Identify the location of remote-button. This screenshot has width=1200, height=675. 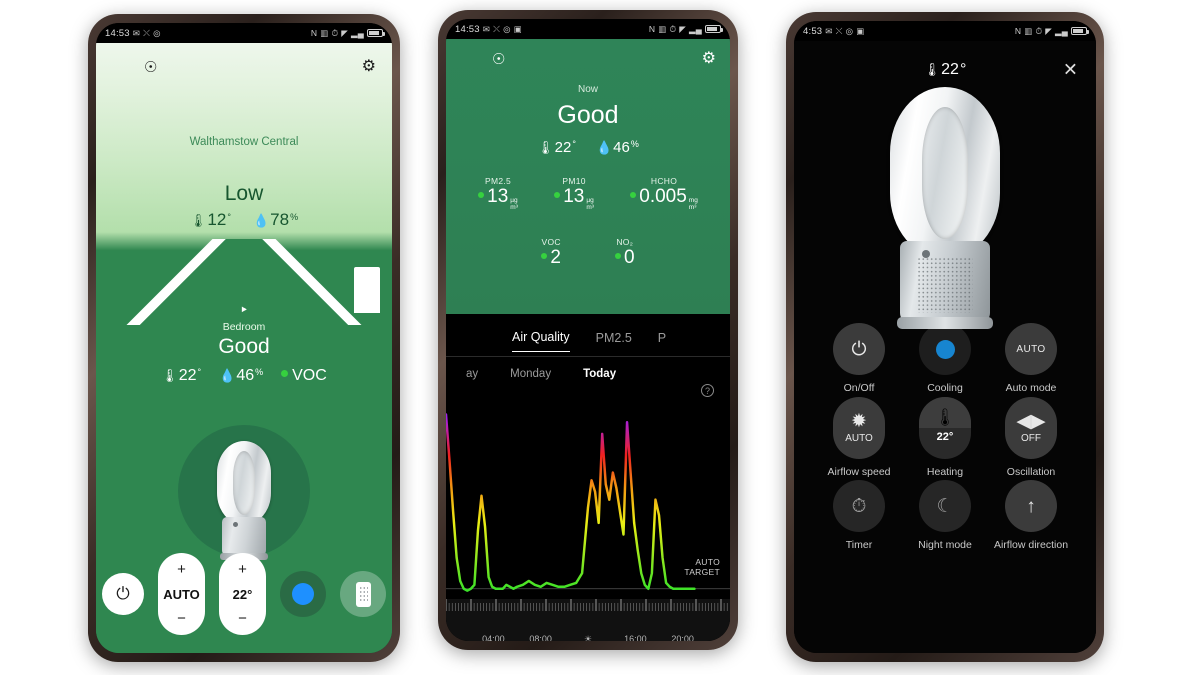
(363, 594).